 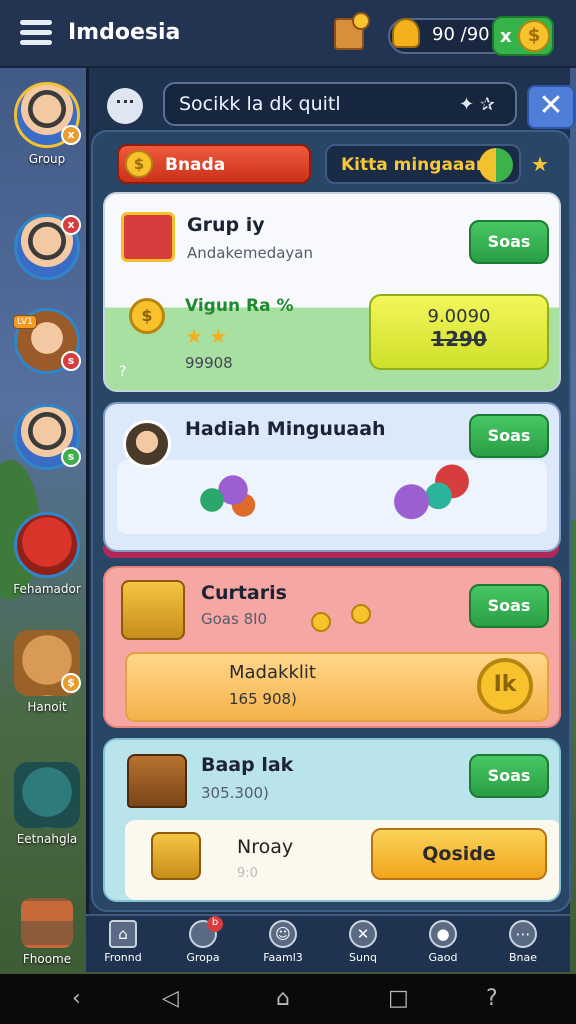 I want to click on strip-title: Madakklit, so click(x=272, y=672).